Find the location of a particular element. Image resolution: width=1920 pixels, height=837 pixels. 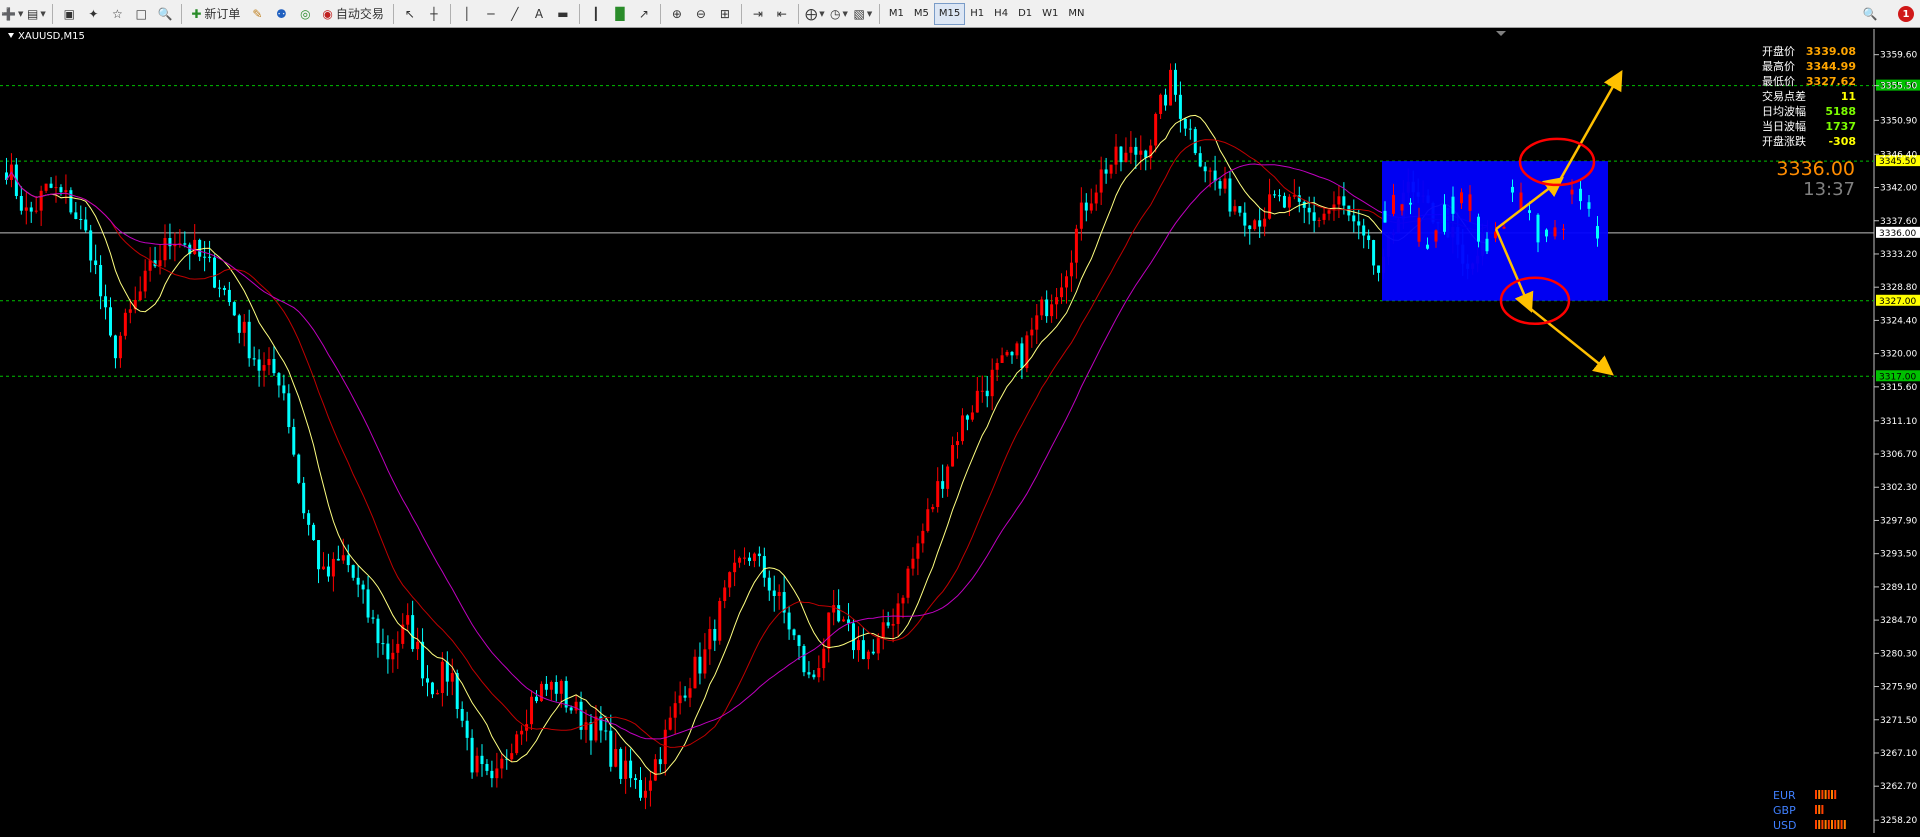

timeframe-w1: W1 is located at coordinates (1050, 14).